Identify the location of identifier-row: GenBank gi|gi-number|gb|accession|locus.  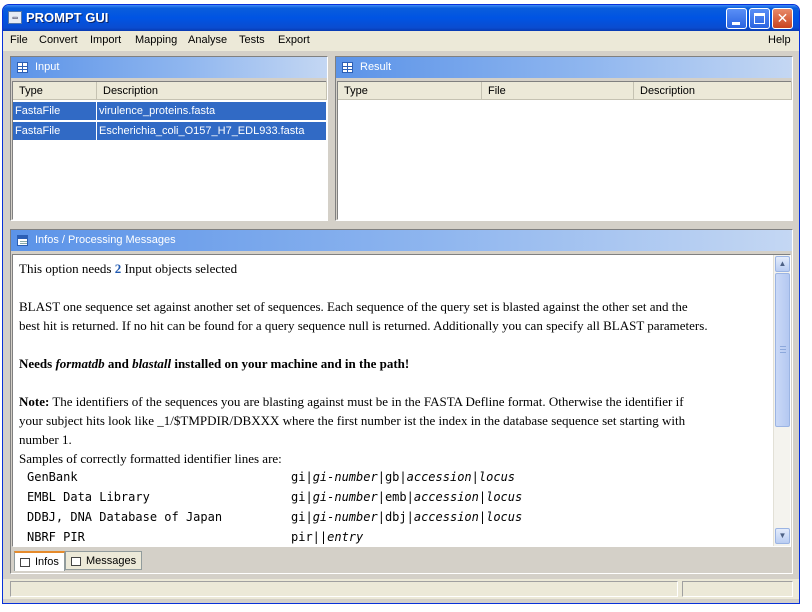
(395, 478).